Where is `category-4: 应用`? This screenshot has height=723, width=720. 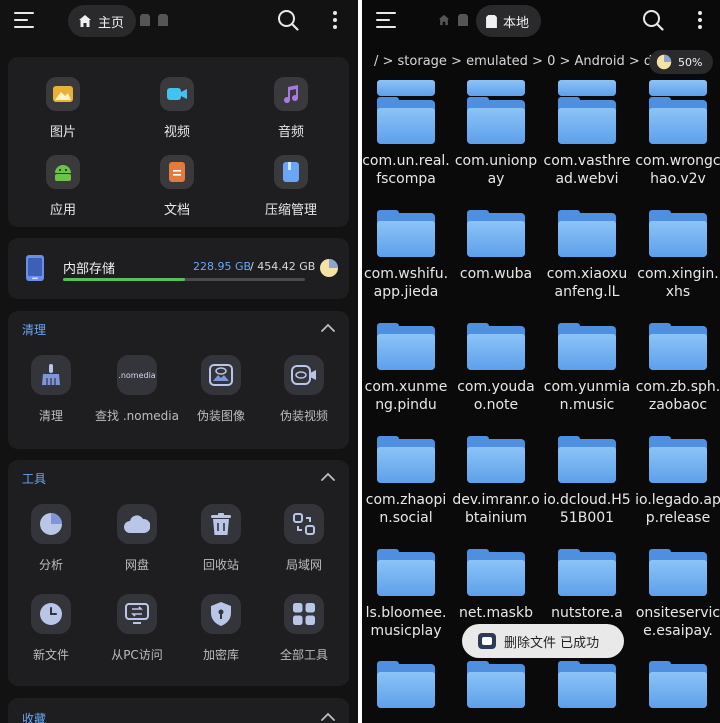 category-4: 应用 is located at coordinates (63, 186).